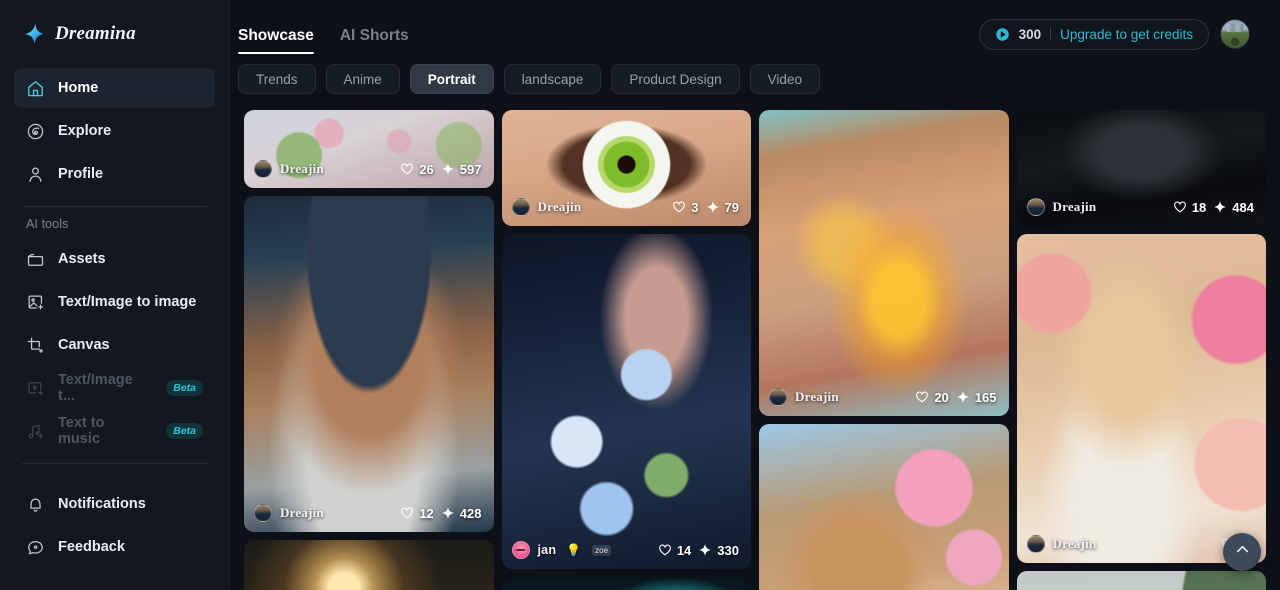  I want to click on sparkle-star-icon, so click(34, 34).